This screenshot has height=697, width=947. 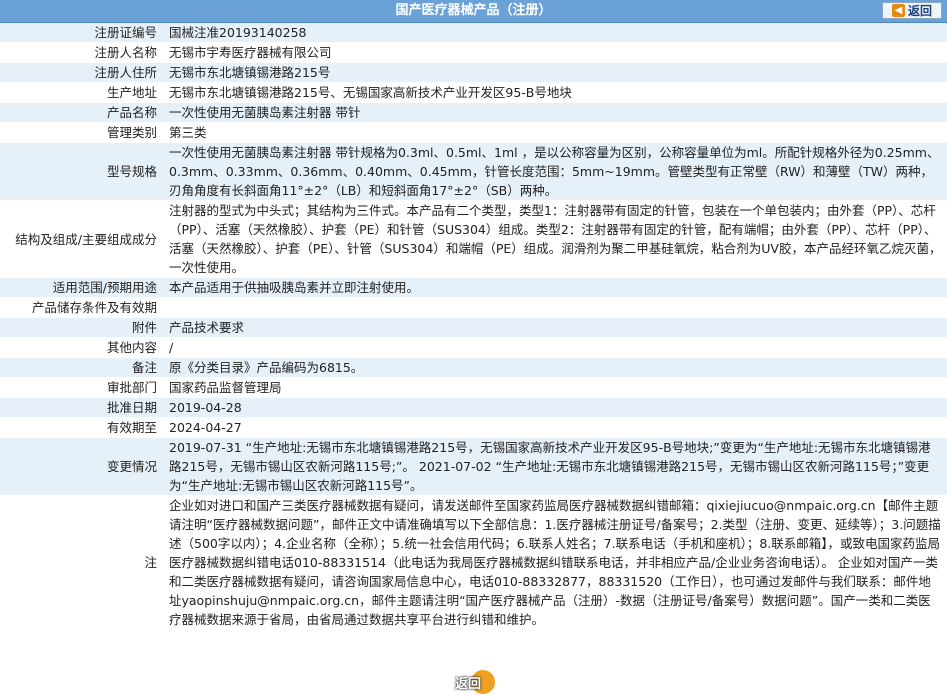 I want to click on field-value: 无锡市东北塘镇锡港路215号、无锡国家高新技术产业开发区95-B号地块, so click(x=554, y=92).